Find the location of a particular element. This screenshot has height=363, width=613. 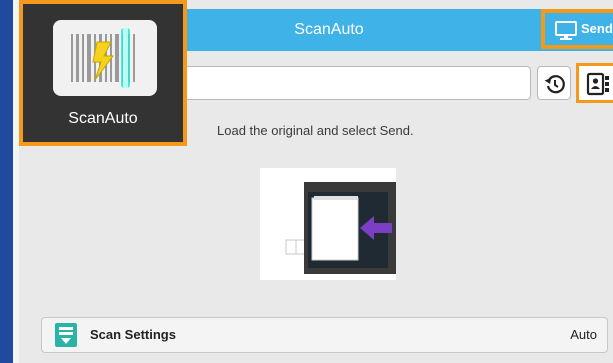

scan-settings-label: Scan Settings is located at coordinates (133, 334).